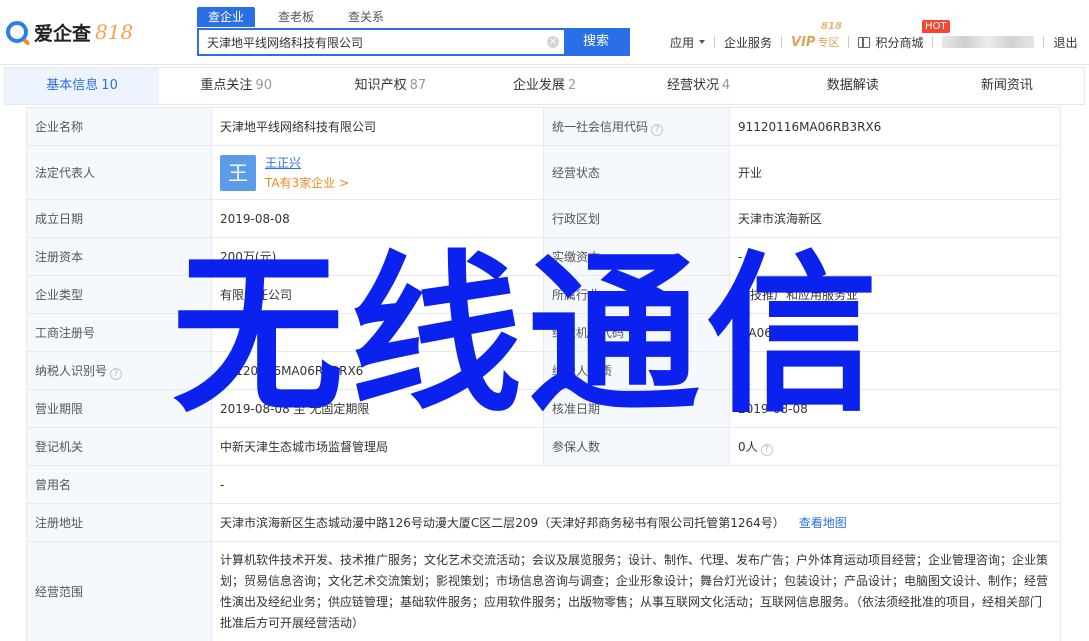 The height and width of the screenshot is (641, 1089). Describe the element at coordinates (119, 172) in the screenshot. I see `legal-rep-label: 法定代表人` at that location.